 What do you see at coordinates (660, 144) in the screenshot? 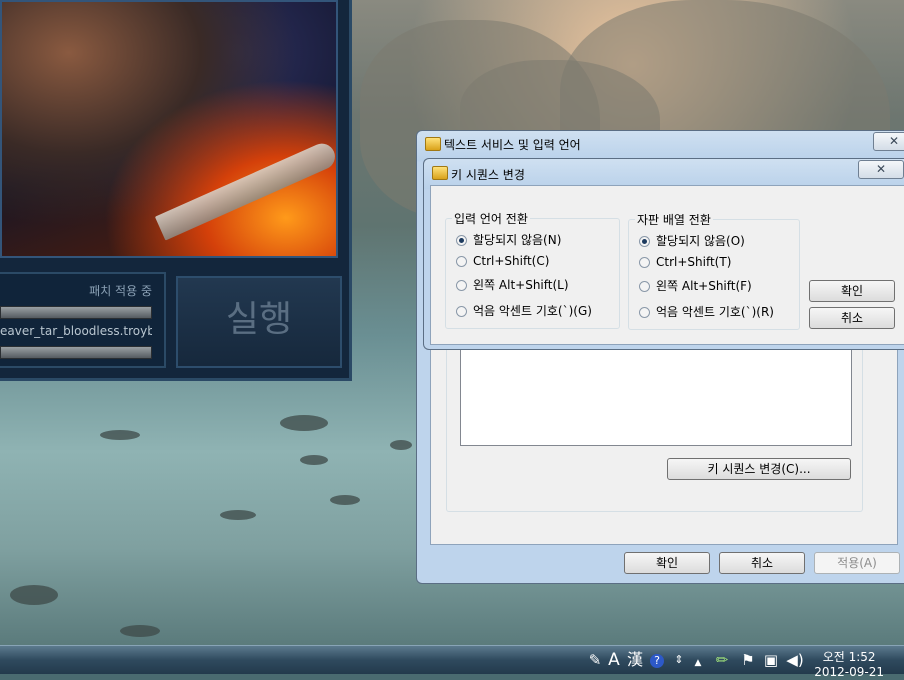
I see `text-services-titlebar: 텍스트 서비스 및 입력 언어 ✕` at bounding box center [660, 144].